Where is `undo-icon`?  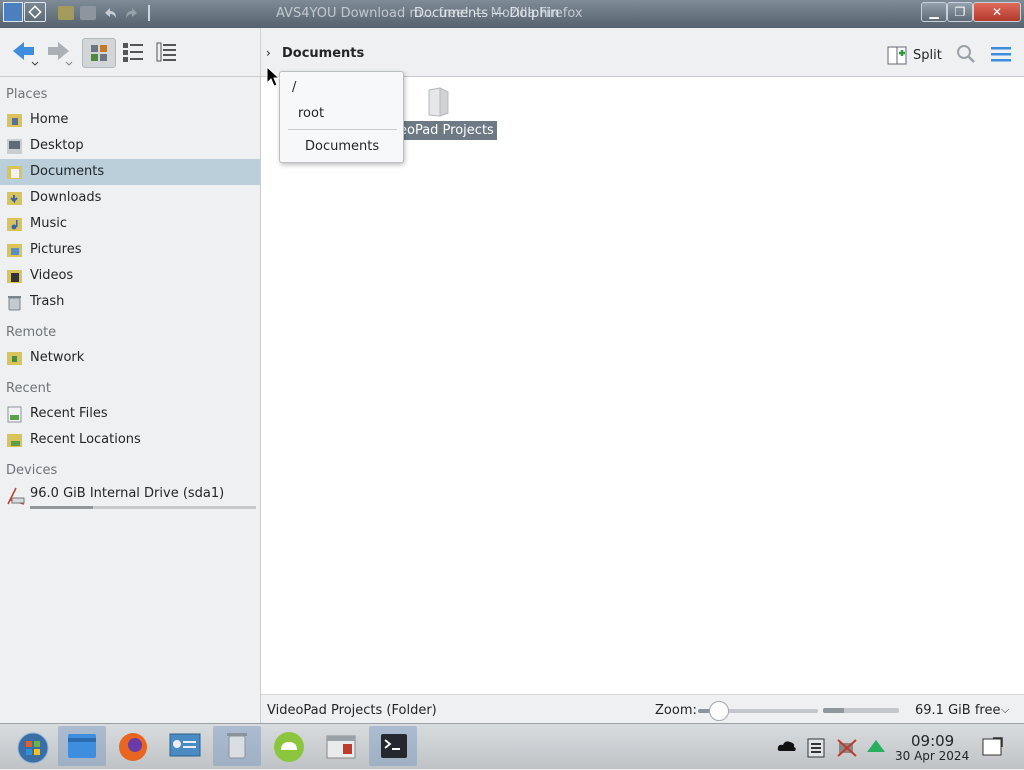
undo-icon is located at coordinates (110, 13).